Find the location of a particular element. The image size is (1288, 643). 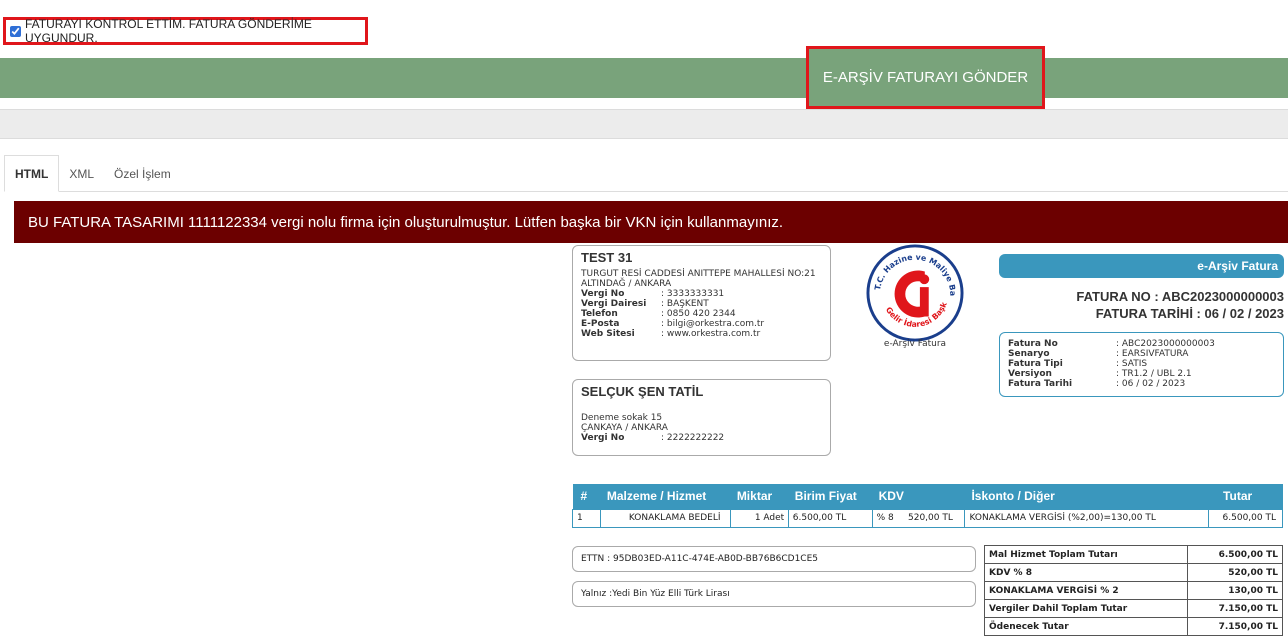

seller-field-key: Web Sitesi is located at coordinates (608, 334).